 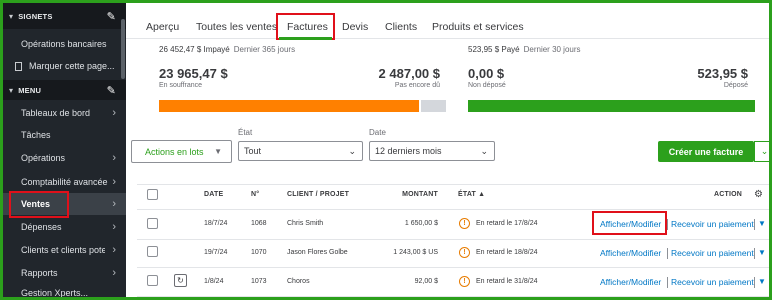 I want to click on row-status: En retard le 31/8/24, so click(x=507, y=281).